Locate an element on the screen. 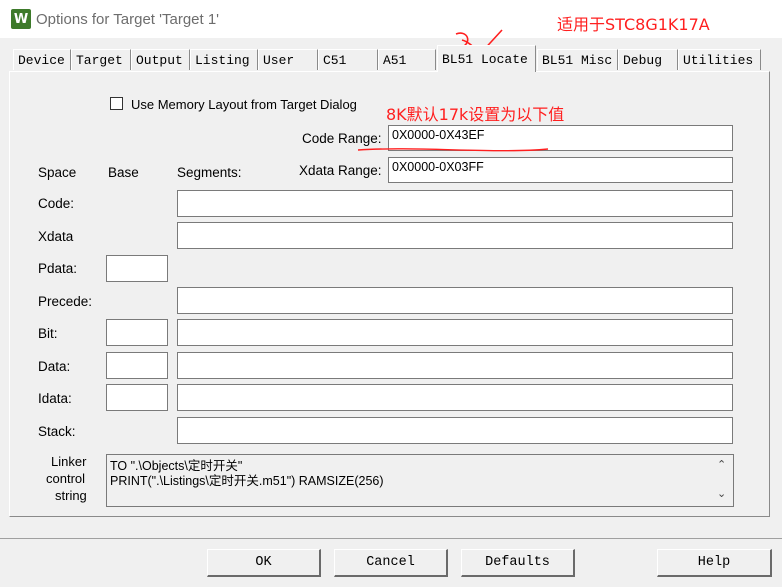 The width and height of the screenshot is (782, 587). tab-target: Target is located at coordinates (101, 59).